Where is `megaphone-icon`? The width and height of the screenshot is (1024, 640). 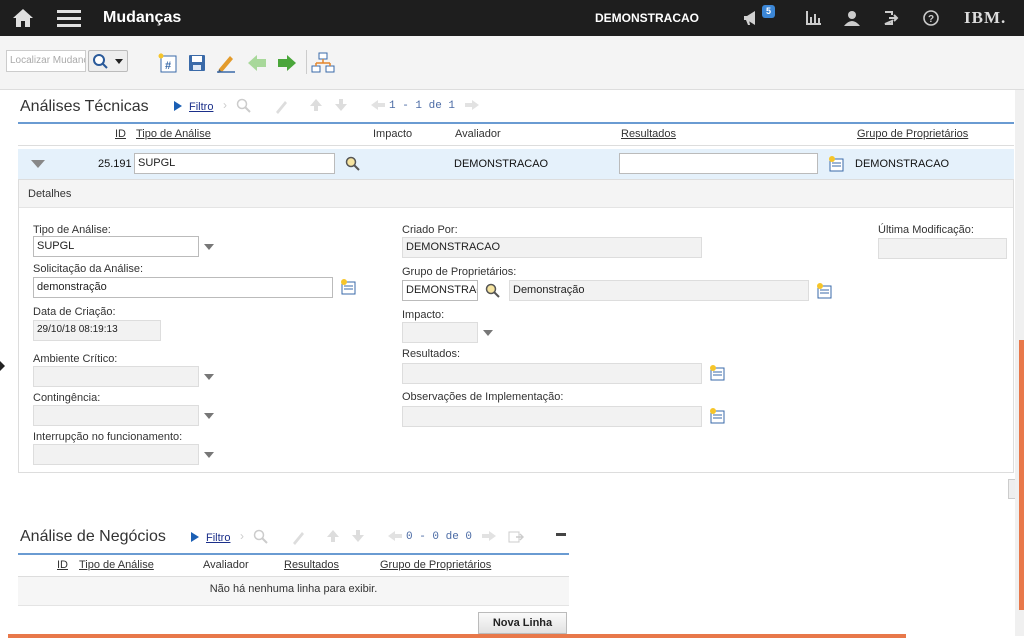
megaphone-icon is located at coordinates (752, 18).